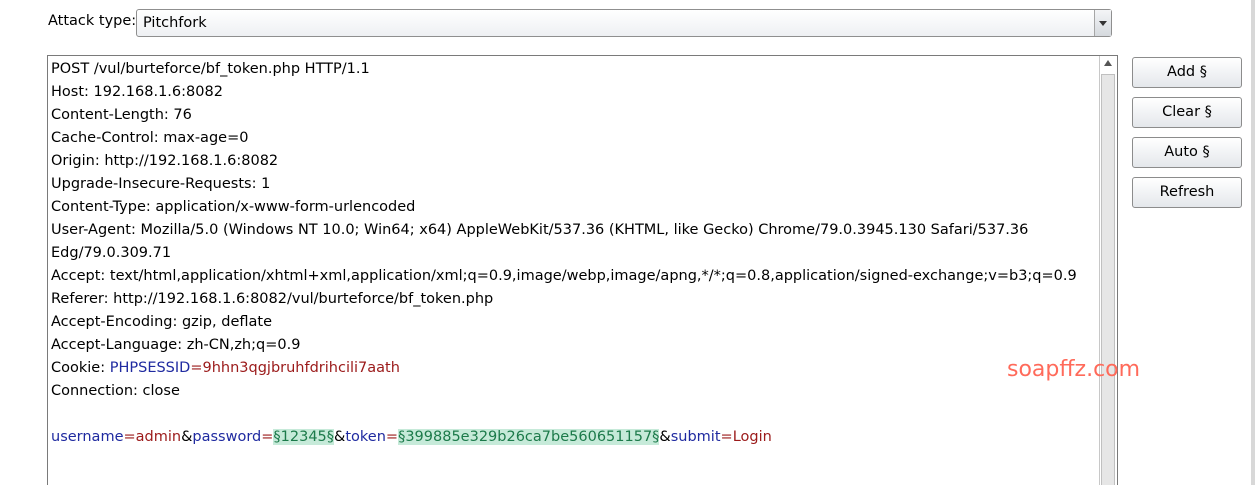 The height and width of the screenshot is (485, 1255). I want to click on param-token-key: token, so click(365, 437).